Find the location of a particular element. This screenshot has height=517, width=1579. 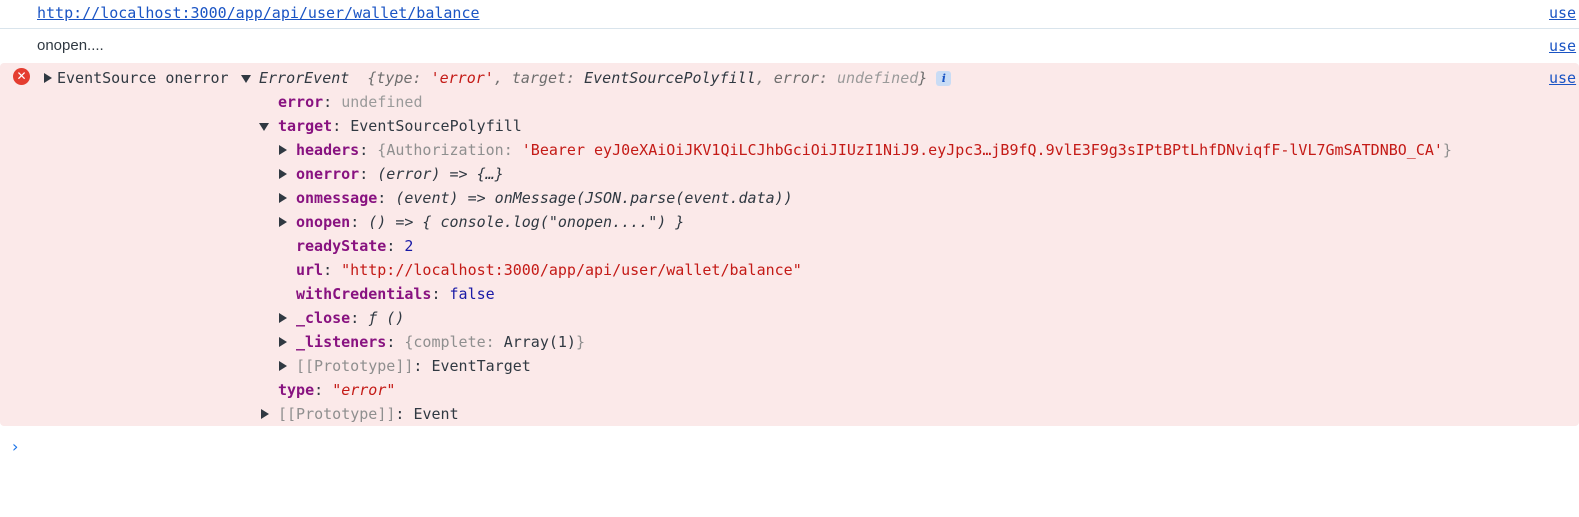

preview-type: 'error' is located at coordinates (462, 78).